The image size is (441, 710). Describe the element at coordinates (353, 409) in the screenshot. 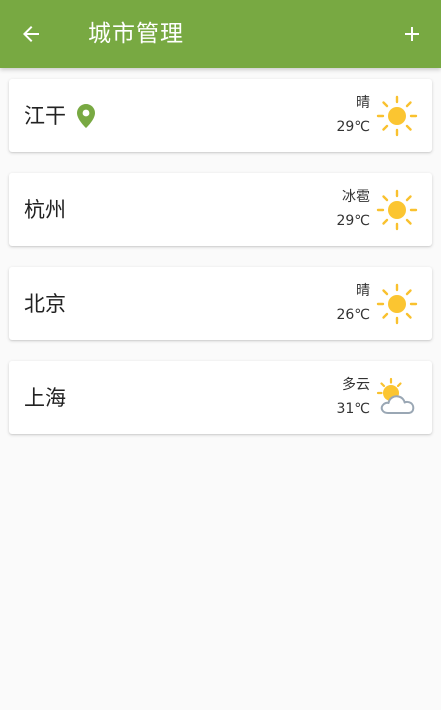

I see `temperature: 31℃` at that location.